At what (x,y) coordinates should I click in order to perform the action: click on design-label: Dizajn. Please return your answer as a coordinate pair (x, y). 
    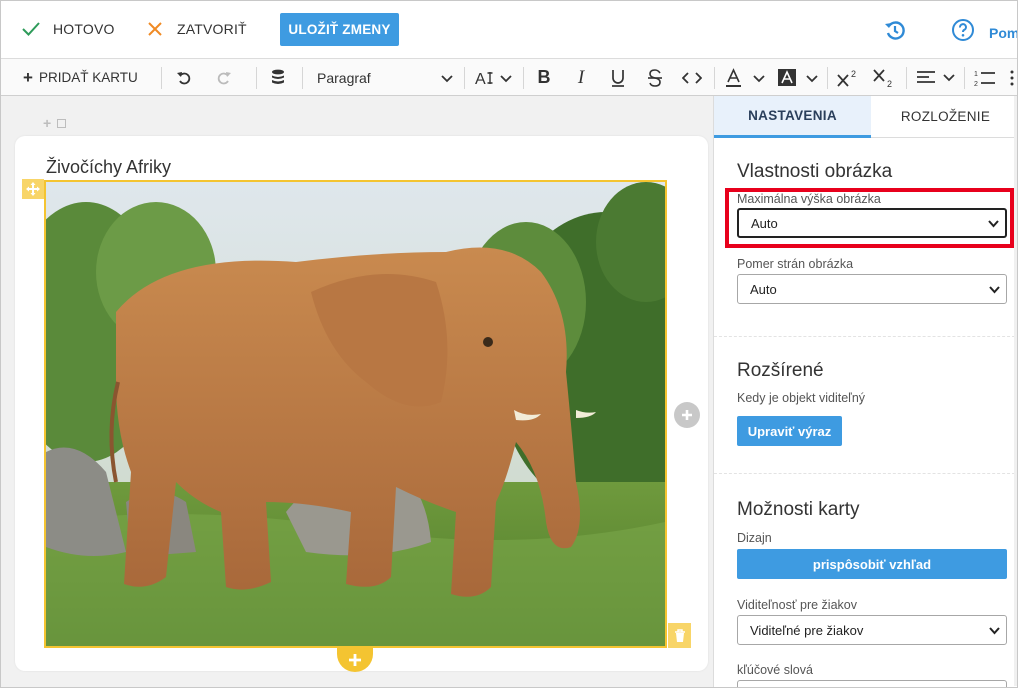
    Looking at the image, I should click on (754, 538).